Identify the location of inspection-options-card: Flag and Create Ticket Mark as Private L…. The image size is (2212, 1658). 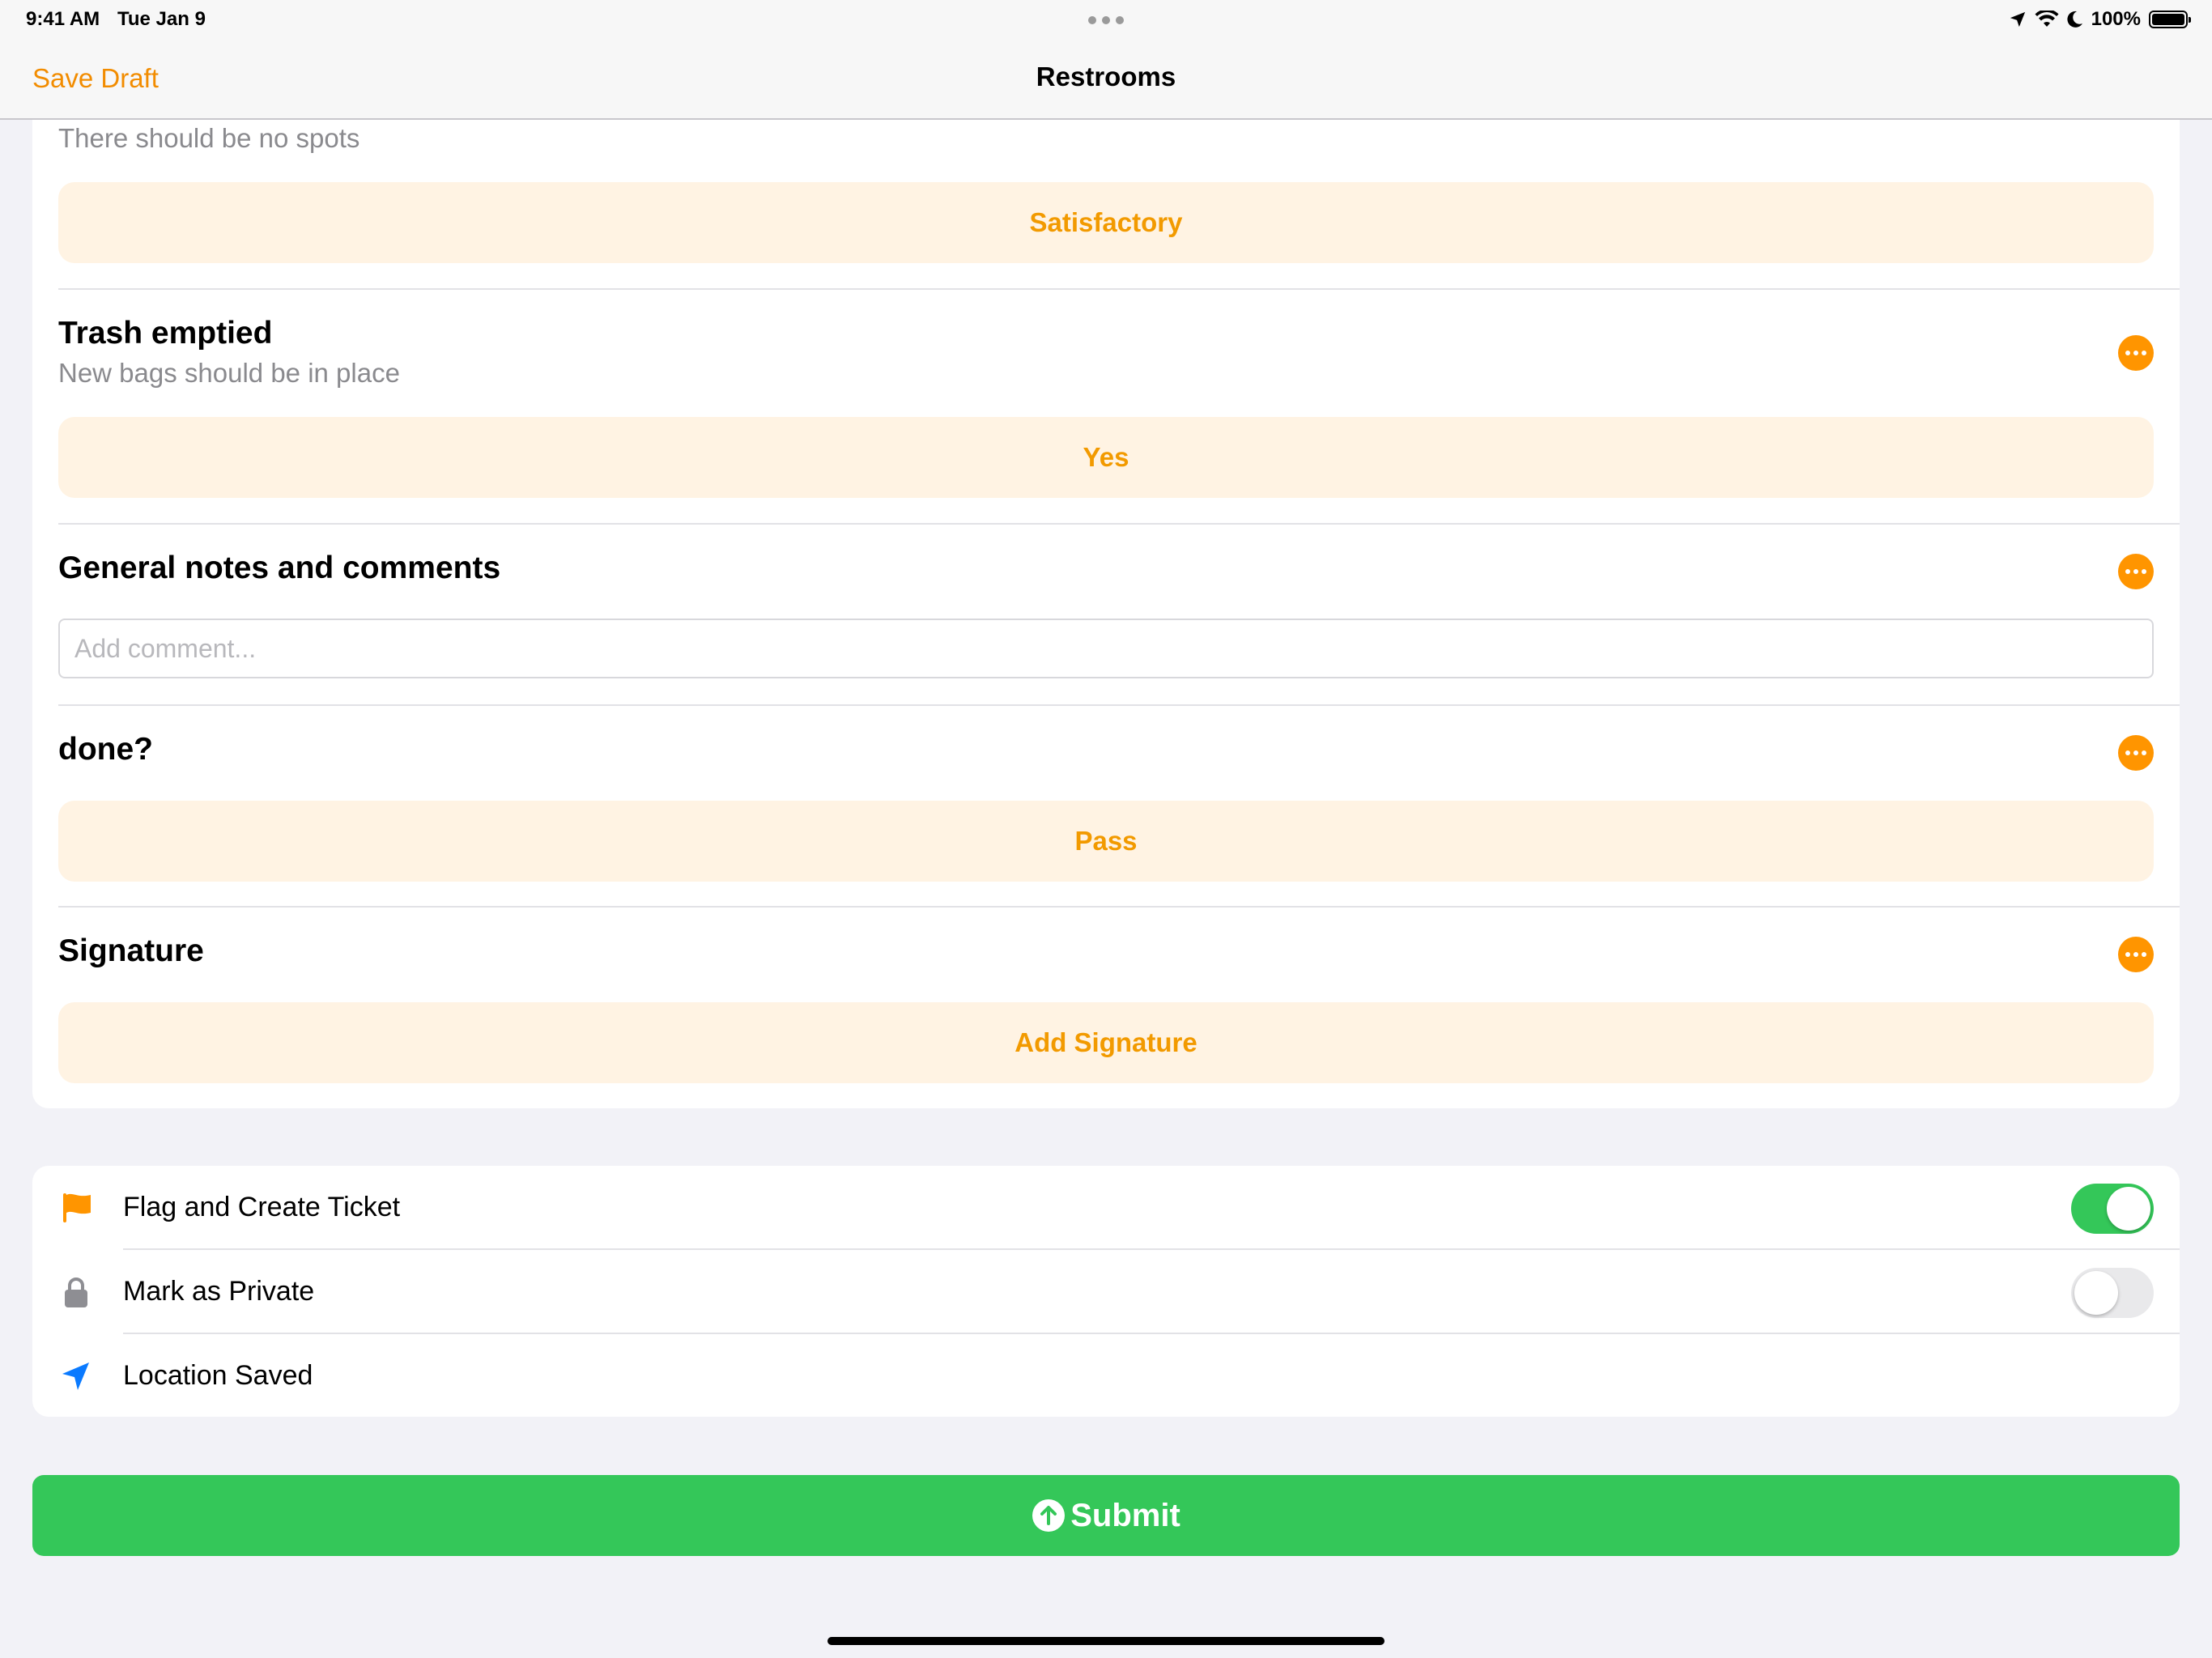
(1106, 1291).